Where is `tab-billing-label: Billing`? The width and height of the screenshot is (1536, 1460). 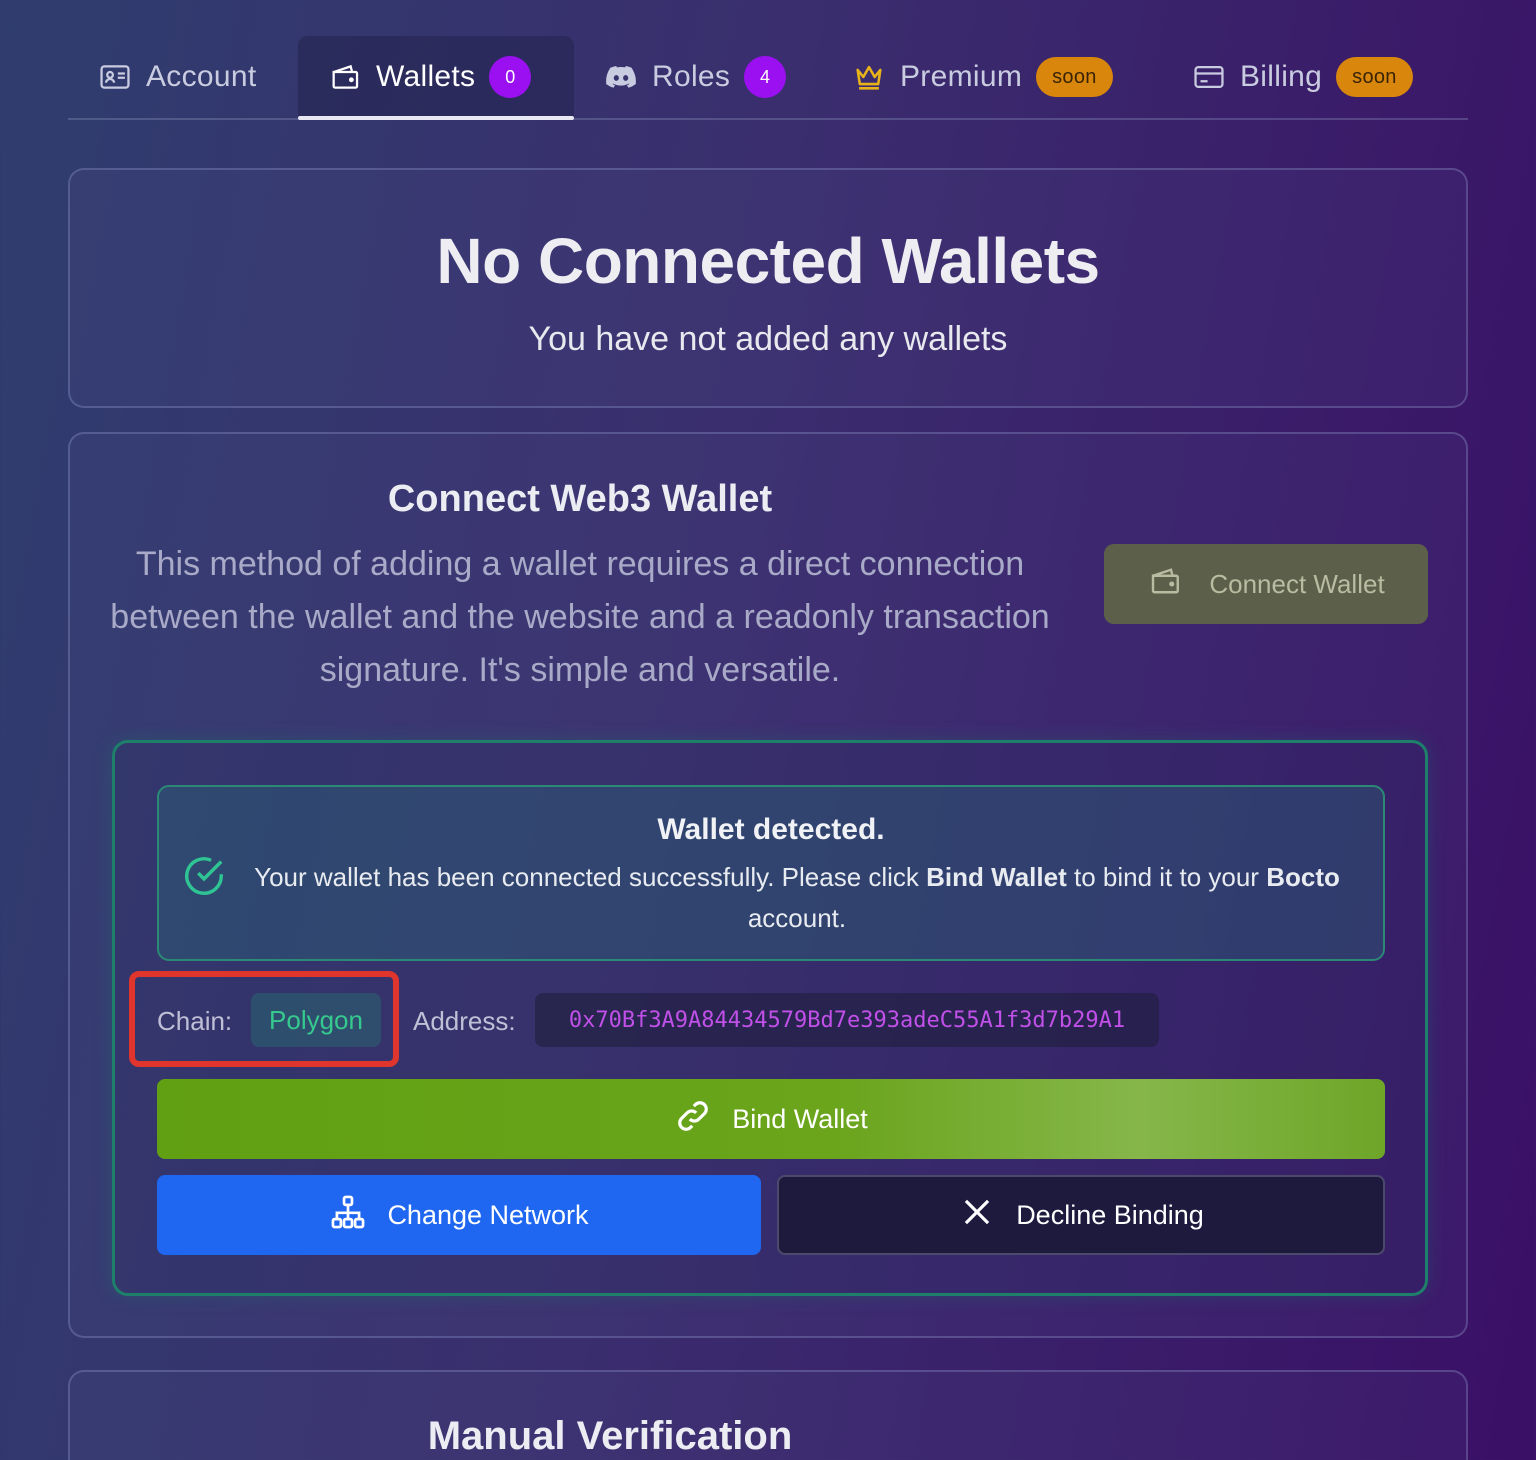
tab-billing-label: Billing is located at coordinates (1281, 76).